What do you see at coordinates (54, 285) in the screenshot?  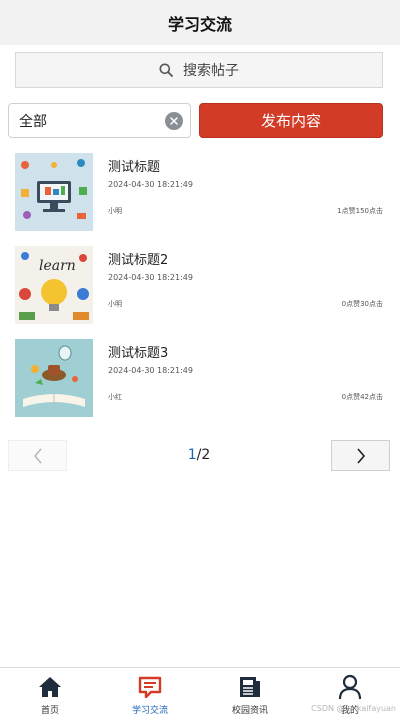 I see `post-thumbnail: learn` at bounding box center [54, 285].